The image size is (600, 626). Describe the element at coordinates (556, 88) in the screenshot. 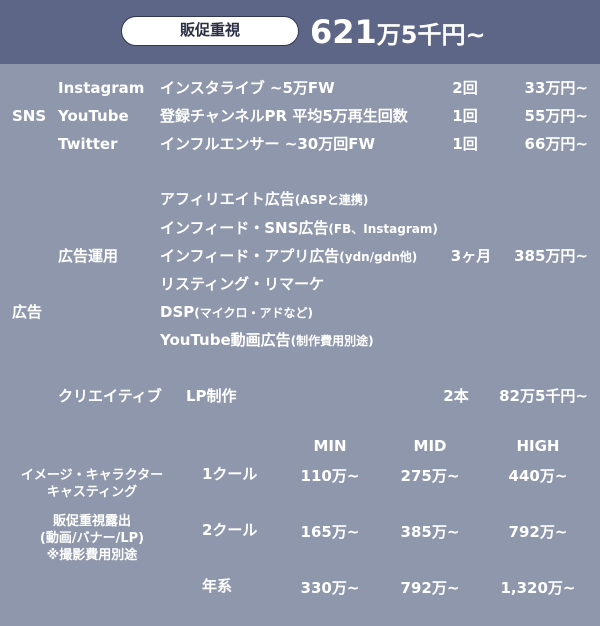

I see `sns-price-instagram: 33万円~` at that location.